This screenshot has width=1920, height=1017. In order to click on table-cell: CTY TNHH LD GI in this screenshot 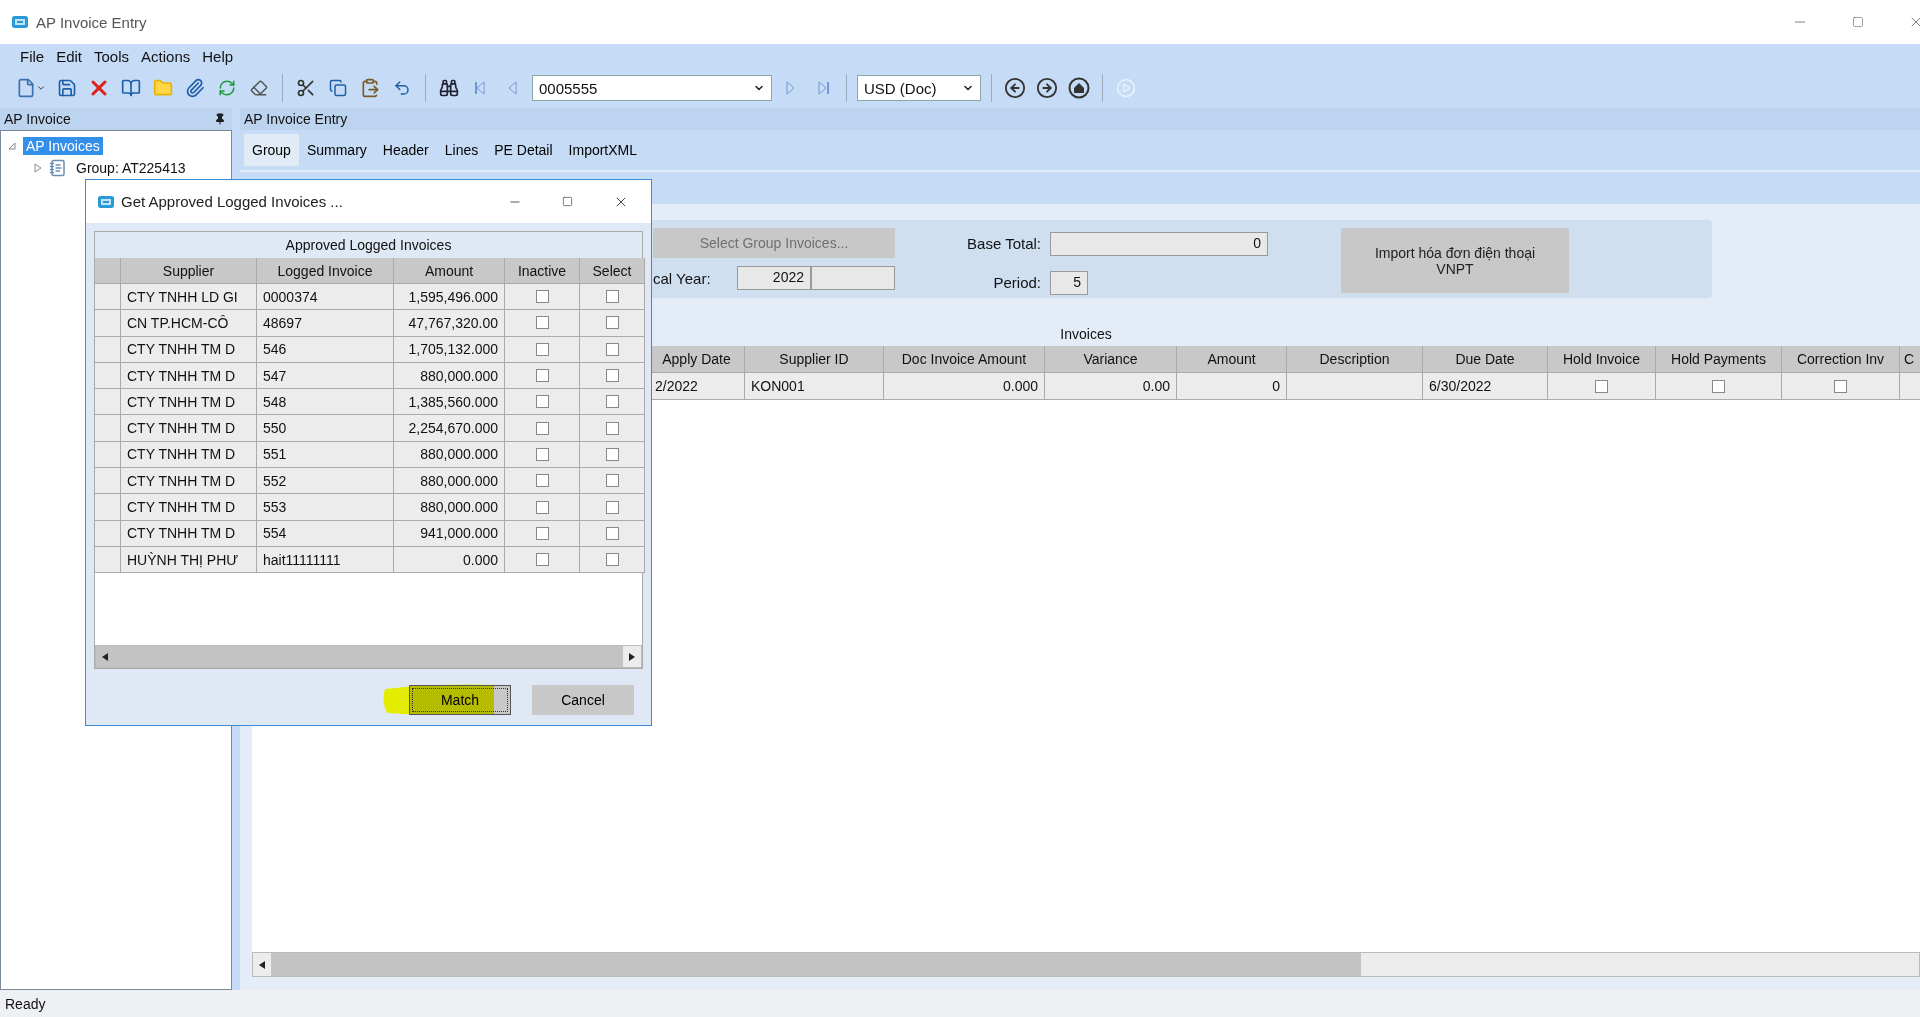, I will do `click(189, 297)`.